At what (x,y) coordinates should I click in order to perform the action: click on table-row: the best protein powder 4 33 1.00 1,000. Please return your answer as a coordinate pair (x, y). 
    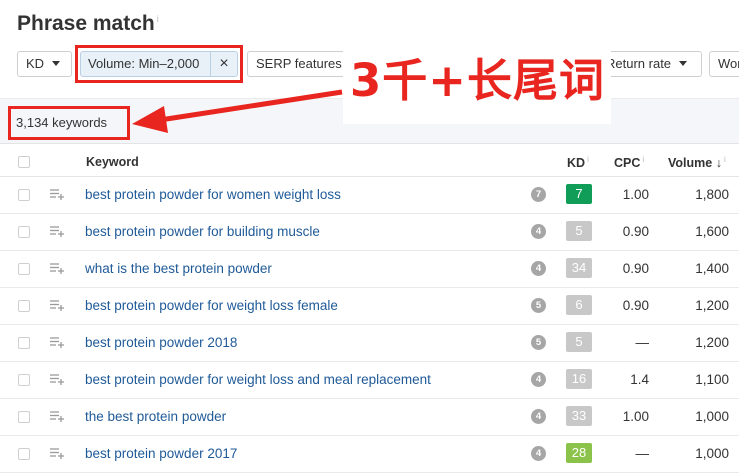
    Looking at the image, I should click on (369, 417).